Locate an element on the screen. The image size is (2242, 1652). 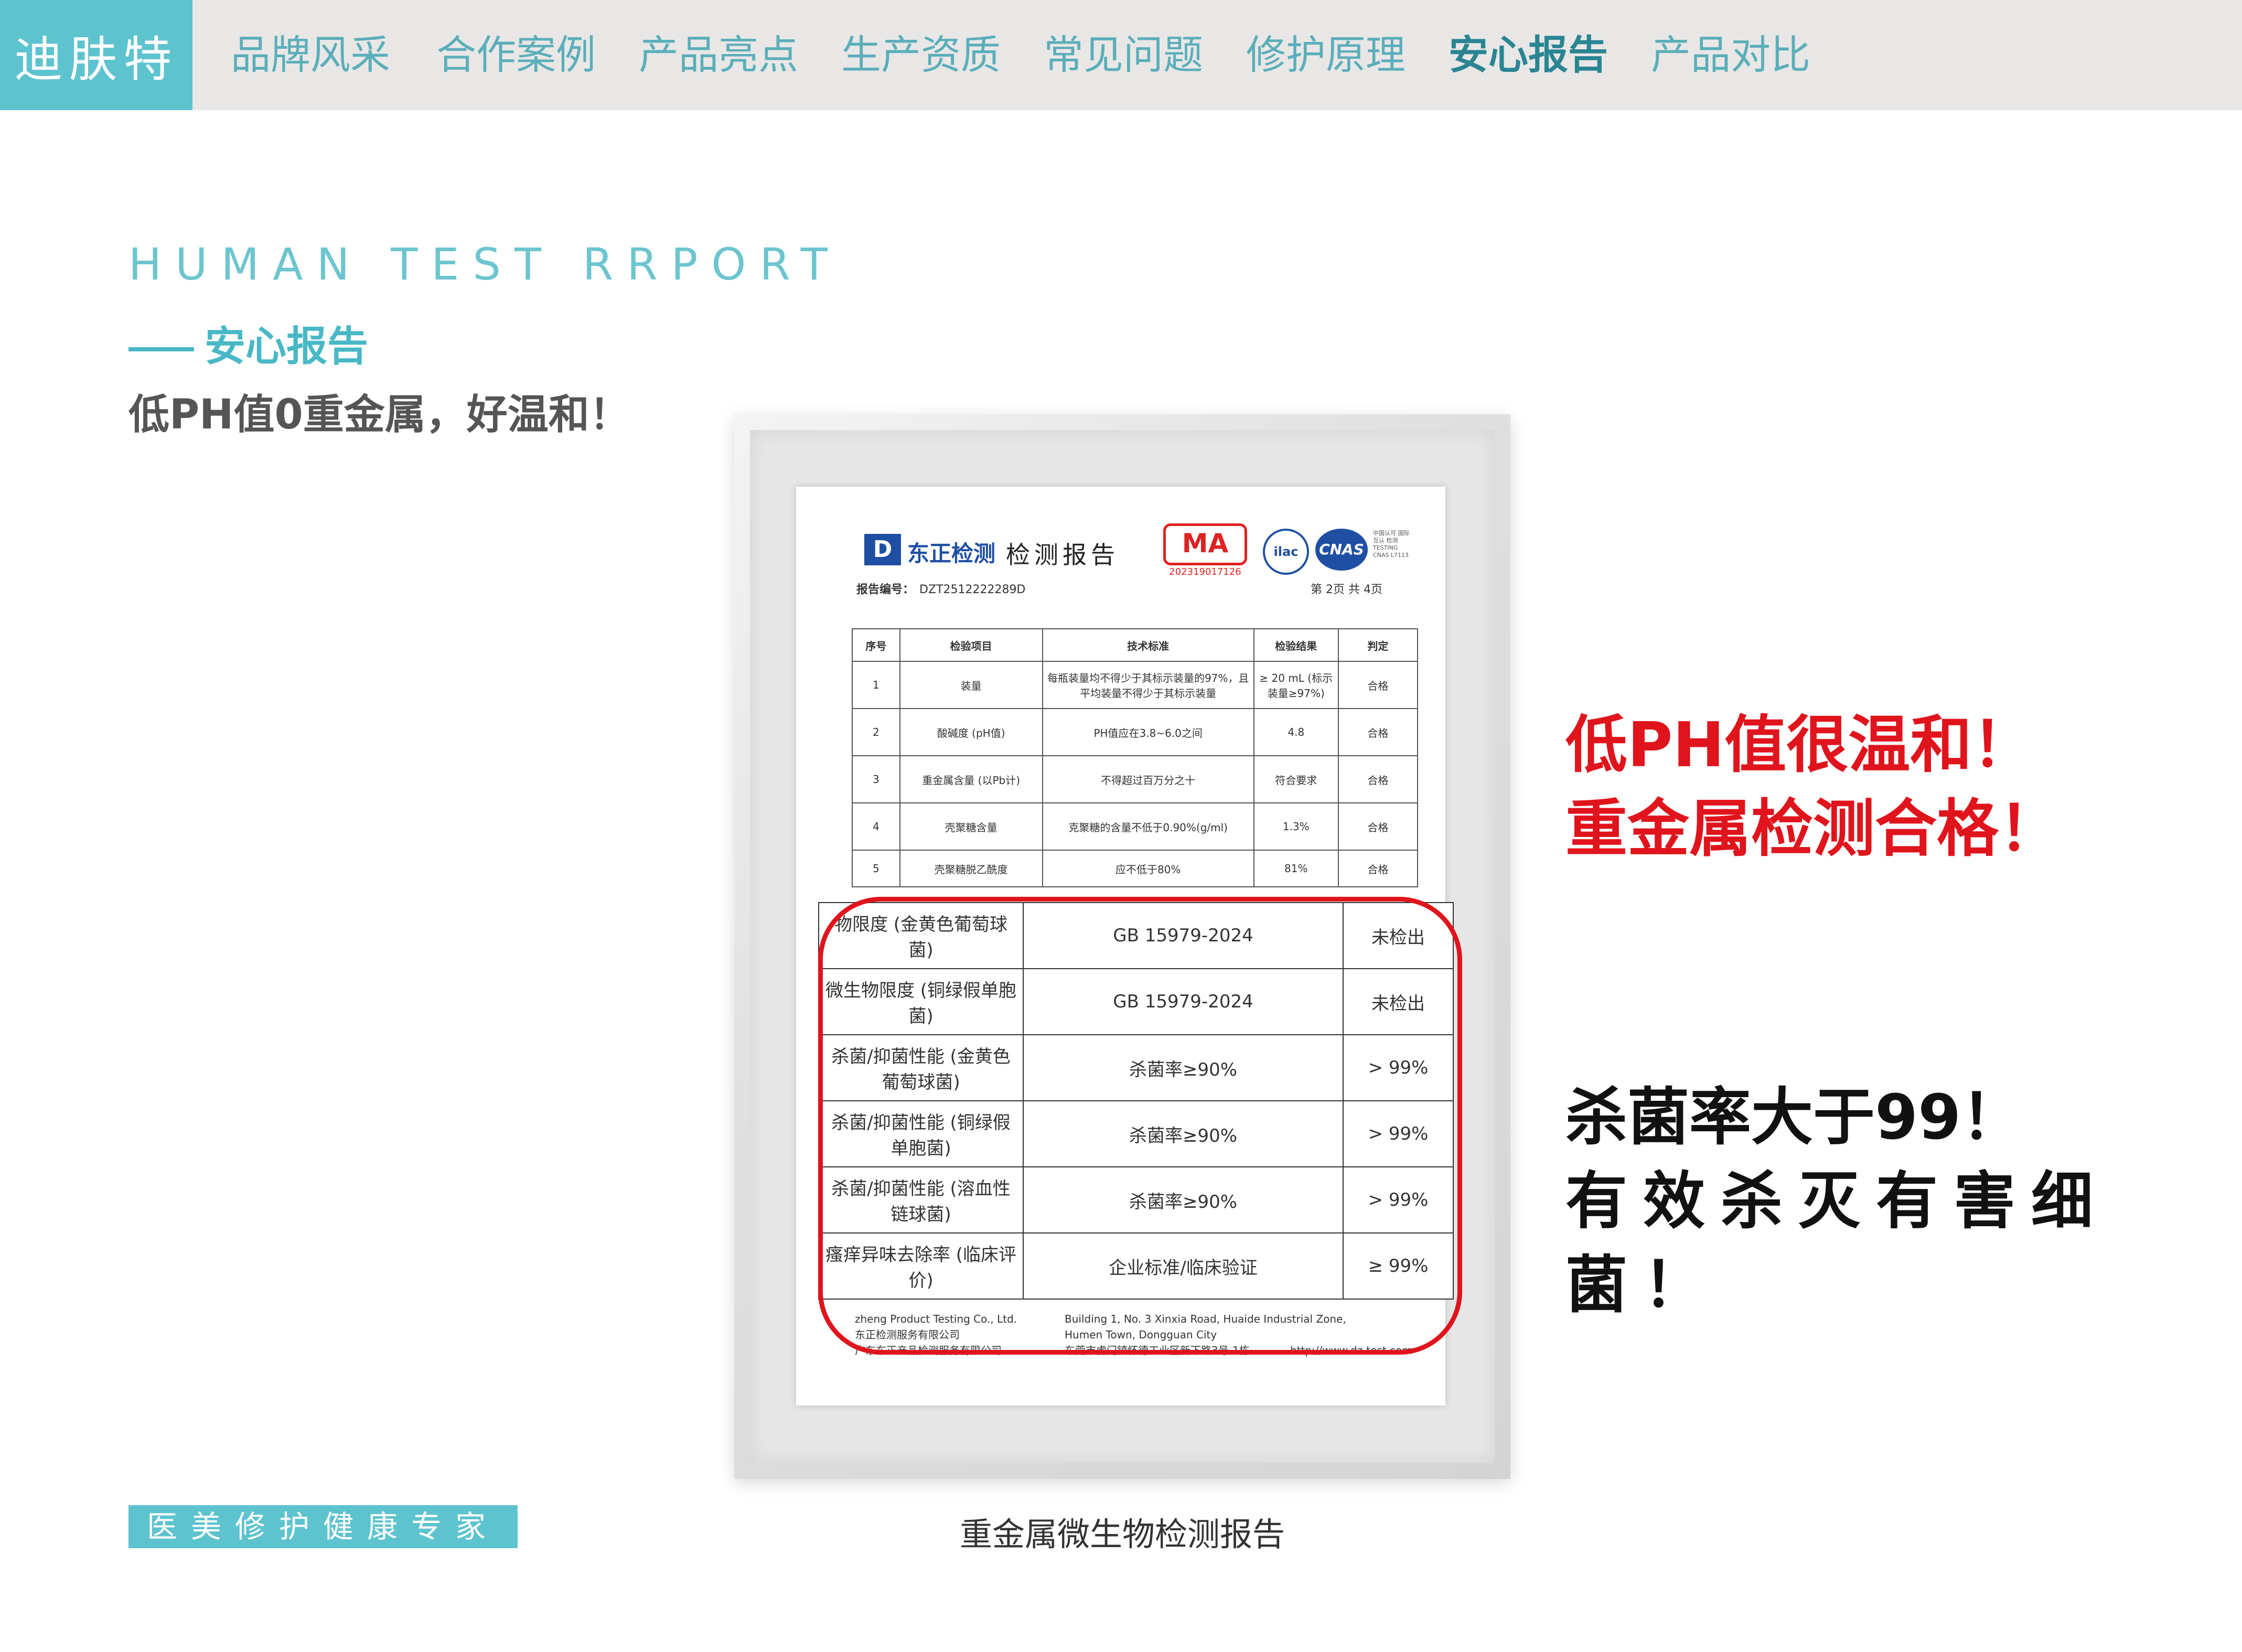
nav-item-faq: 常见问题 is located at coordinates (1124, 55).